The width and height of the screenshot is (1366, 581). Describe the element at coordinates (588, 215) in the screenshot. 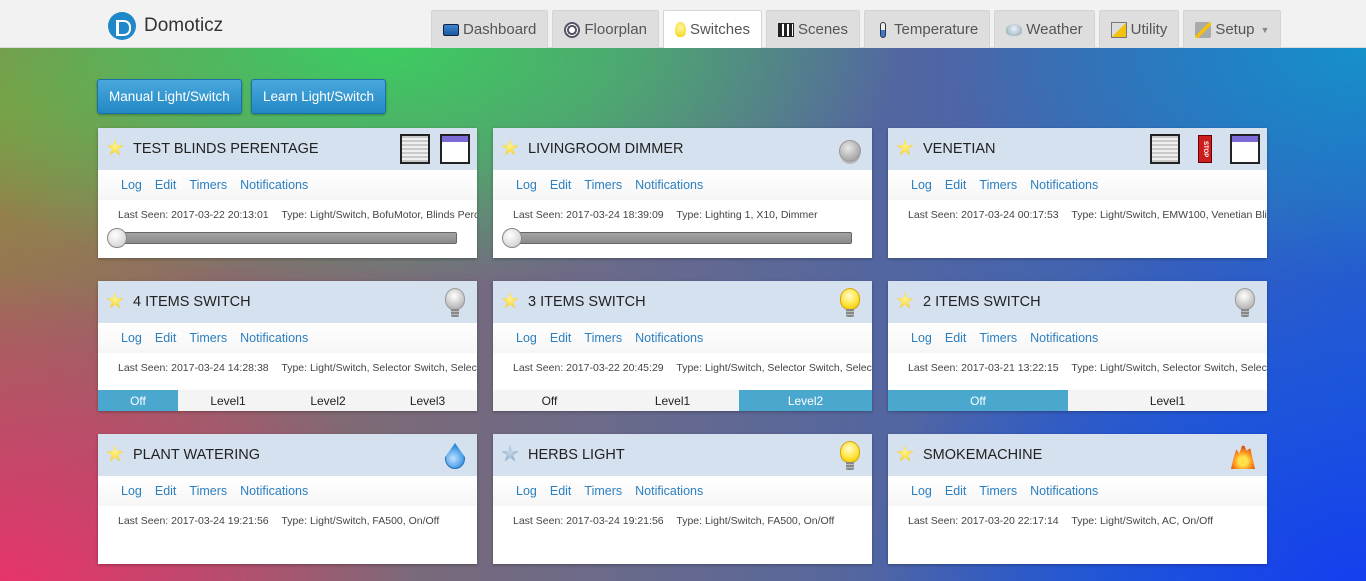

I see `last-seen: Last Seen: 2017-03-24 18:39:09` at that location.